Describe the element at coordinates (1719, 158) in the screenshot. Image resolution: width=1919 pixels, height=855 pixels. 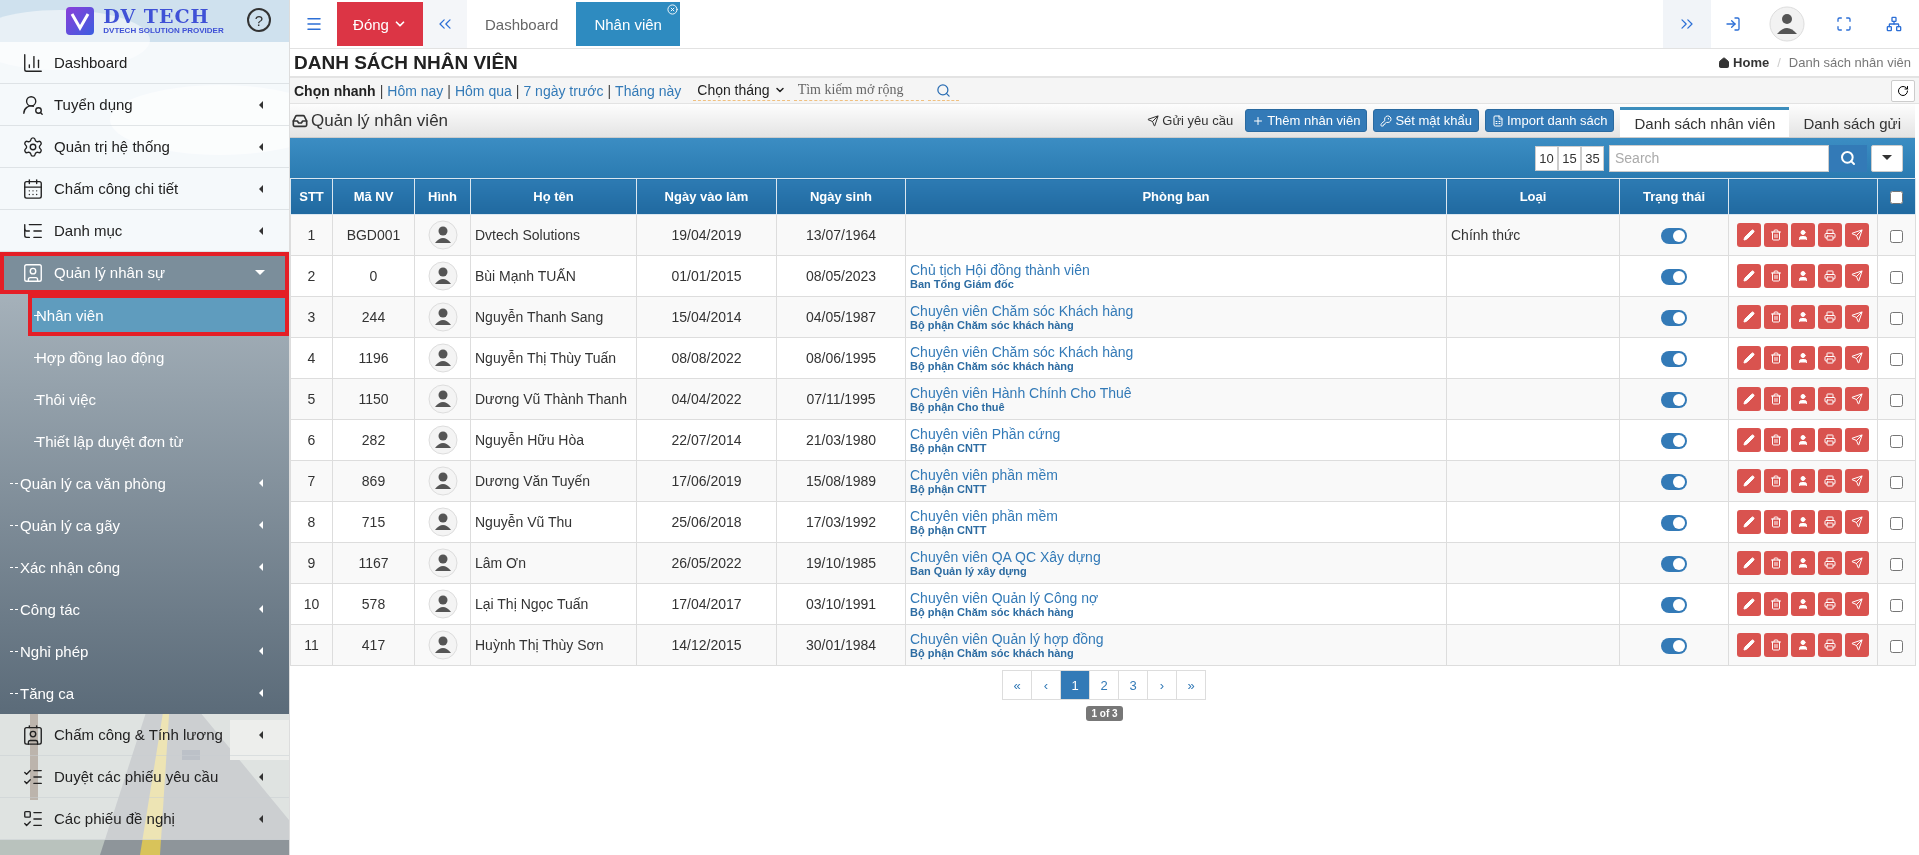
I see `search-field: Search` at that location.